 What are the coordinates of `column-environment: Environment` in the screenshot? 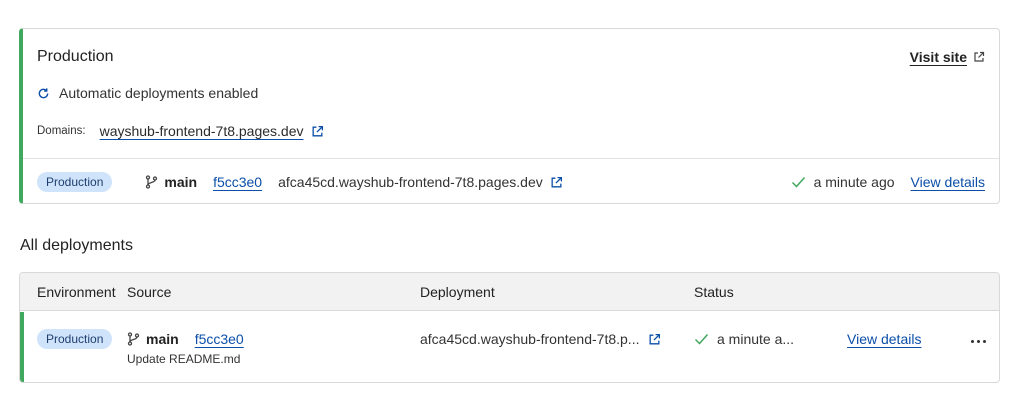 It's located at (76, 292).